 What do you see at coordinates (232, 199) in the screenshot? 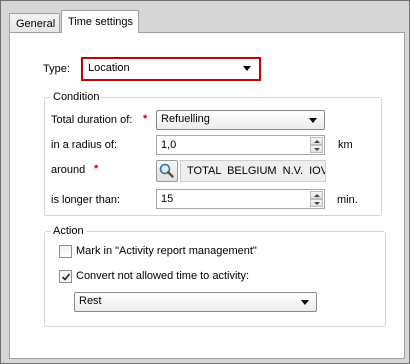
I see `longer-than-input` at bounding box center [232, 199].